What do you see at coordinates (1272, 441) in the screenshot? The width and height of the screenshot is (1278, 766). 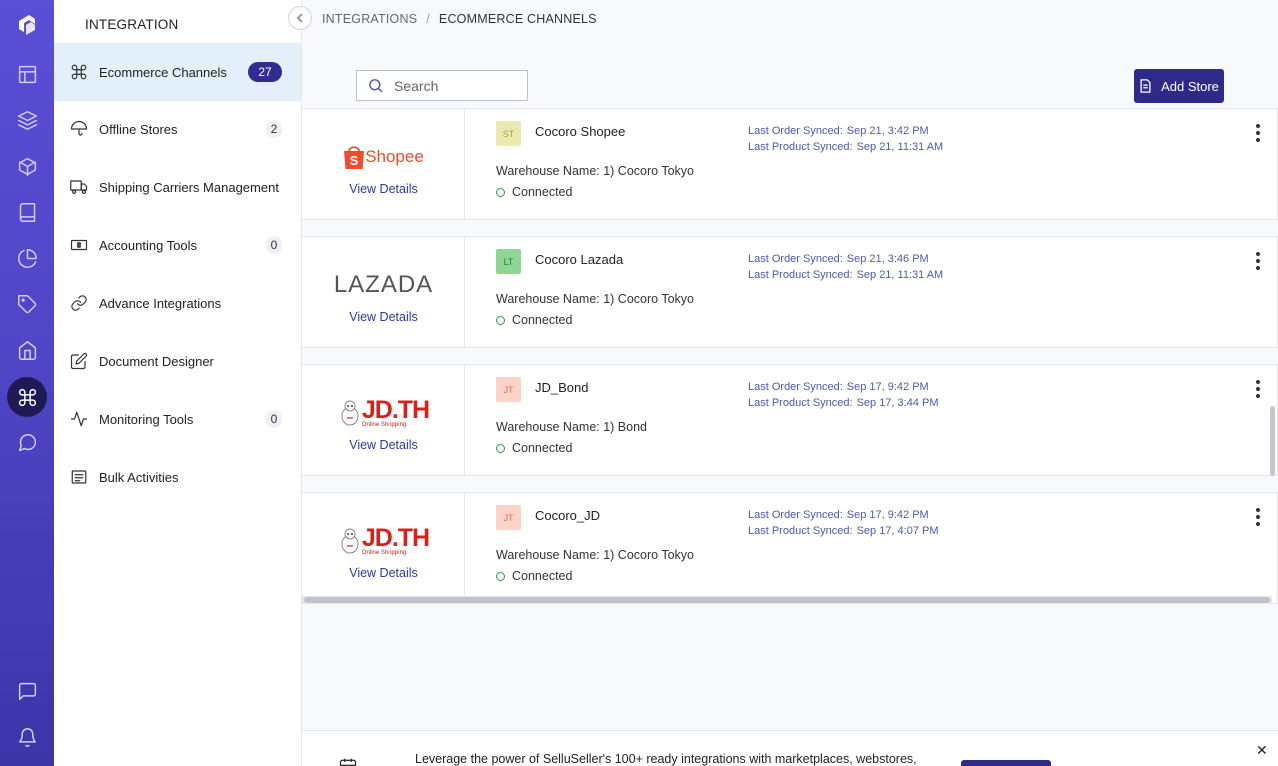 I see `vertical-scrollbar` at bounding box center [1272, 441].